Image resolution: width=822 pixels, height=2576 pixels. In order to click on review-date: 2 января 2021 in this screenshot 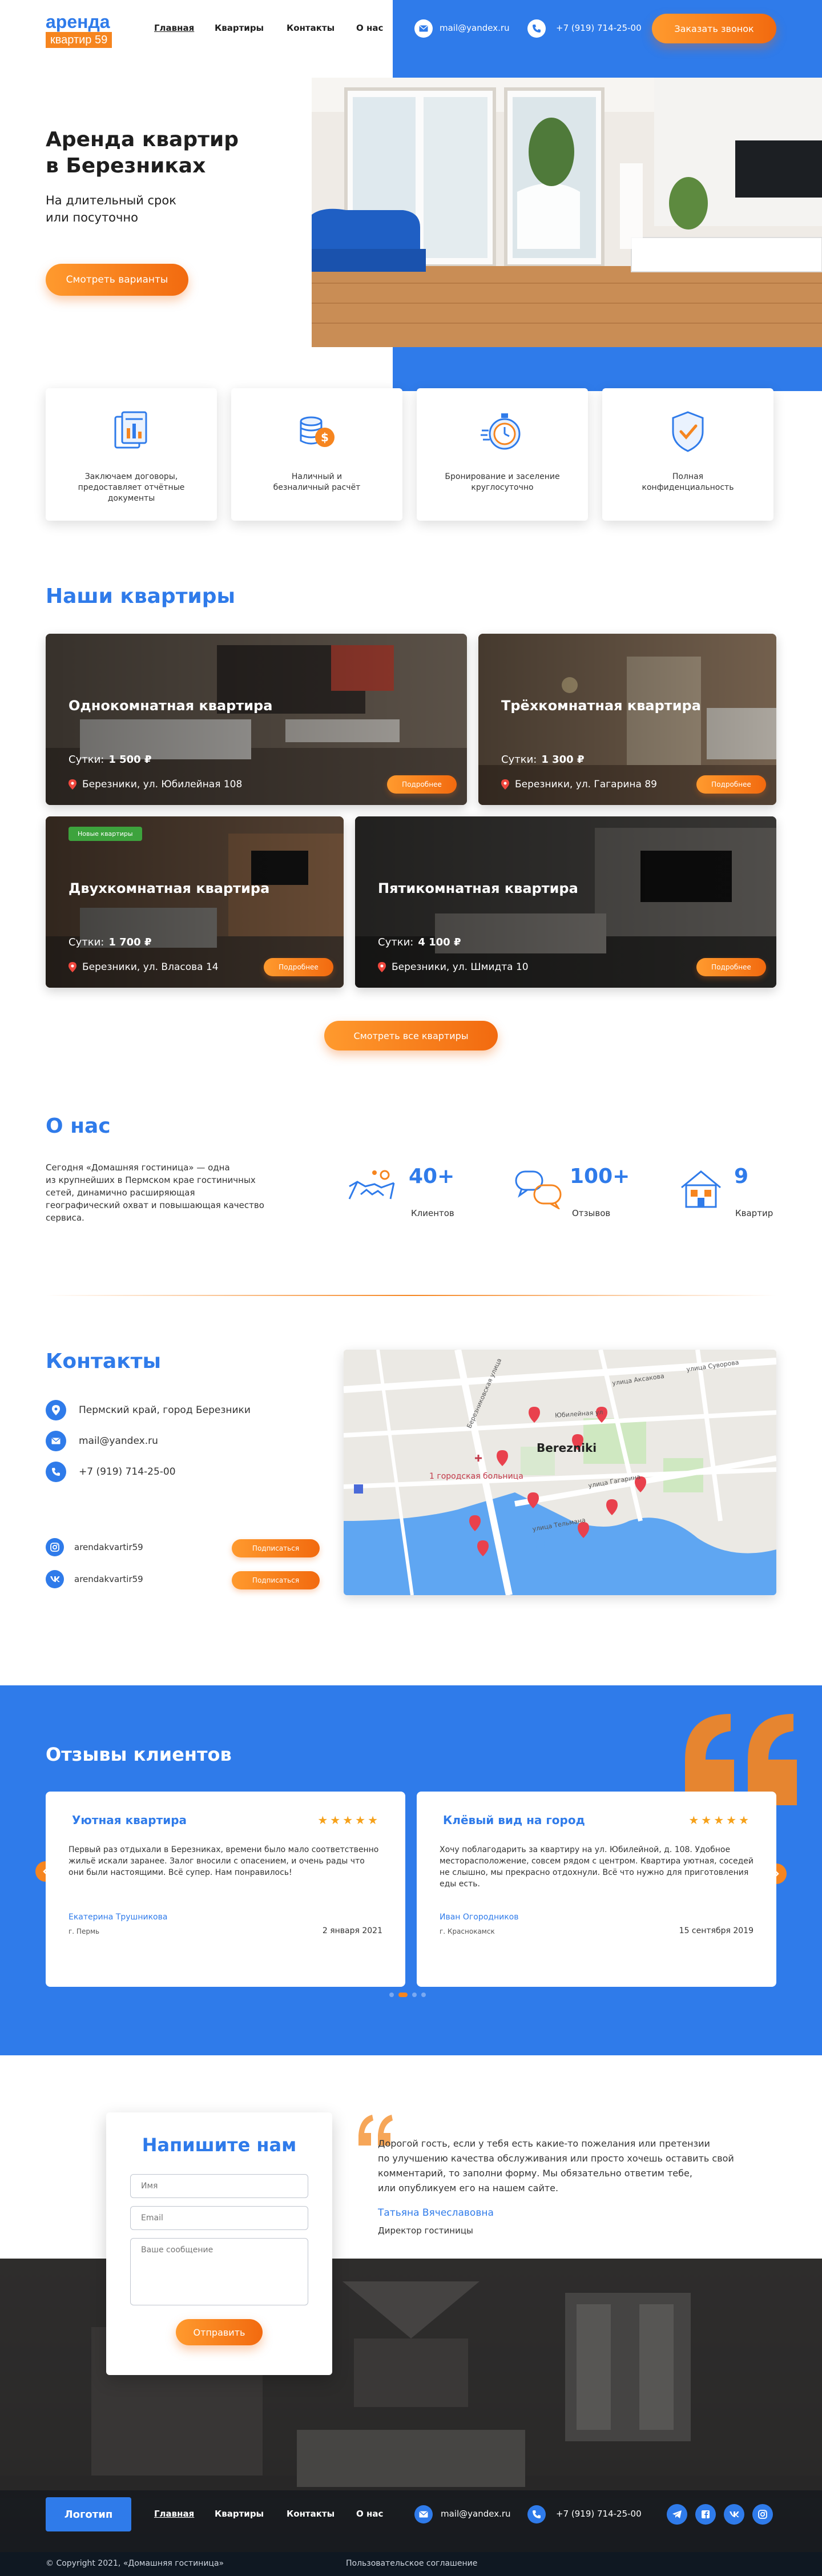, I will do `click(352, 1930)`.